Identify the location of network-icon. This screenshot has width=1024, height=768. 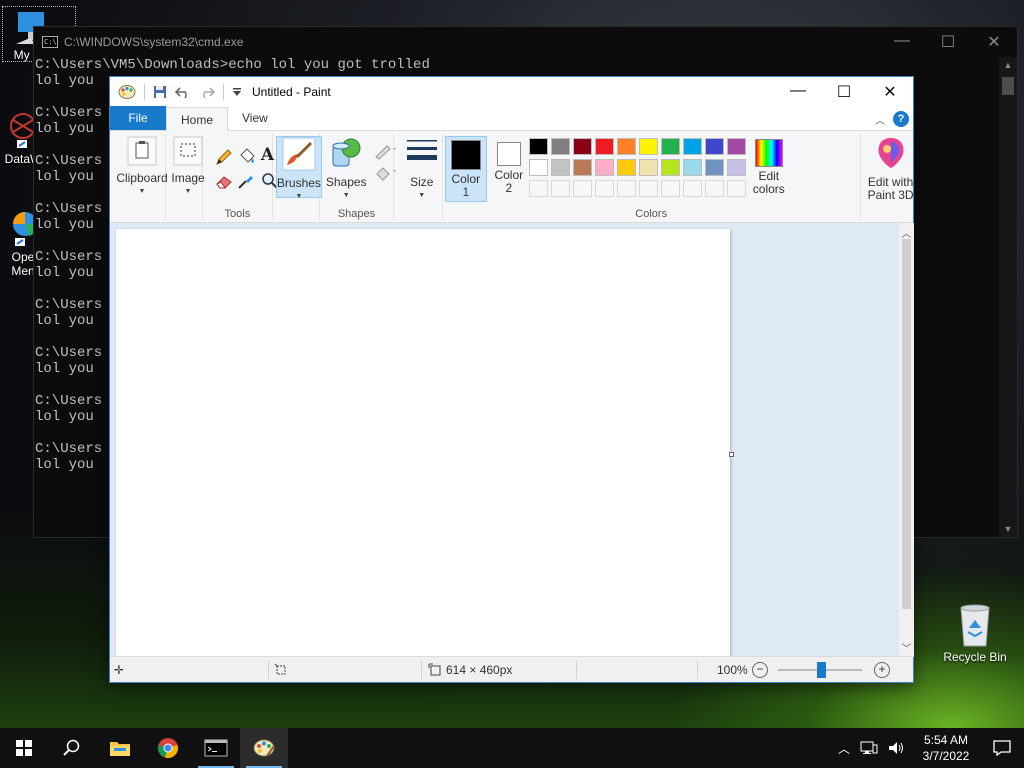
(869, 748).